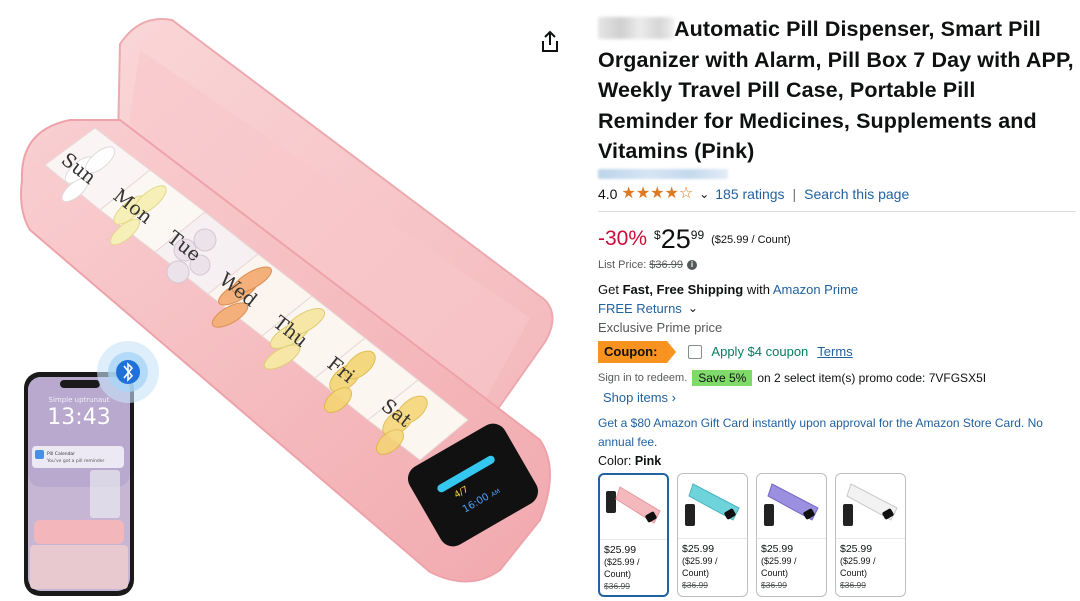 The width and height of the screenshot is (1080, 601). I want to click on rating-value: 4.0, so click(608, 193).